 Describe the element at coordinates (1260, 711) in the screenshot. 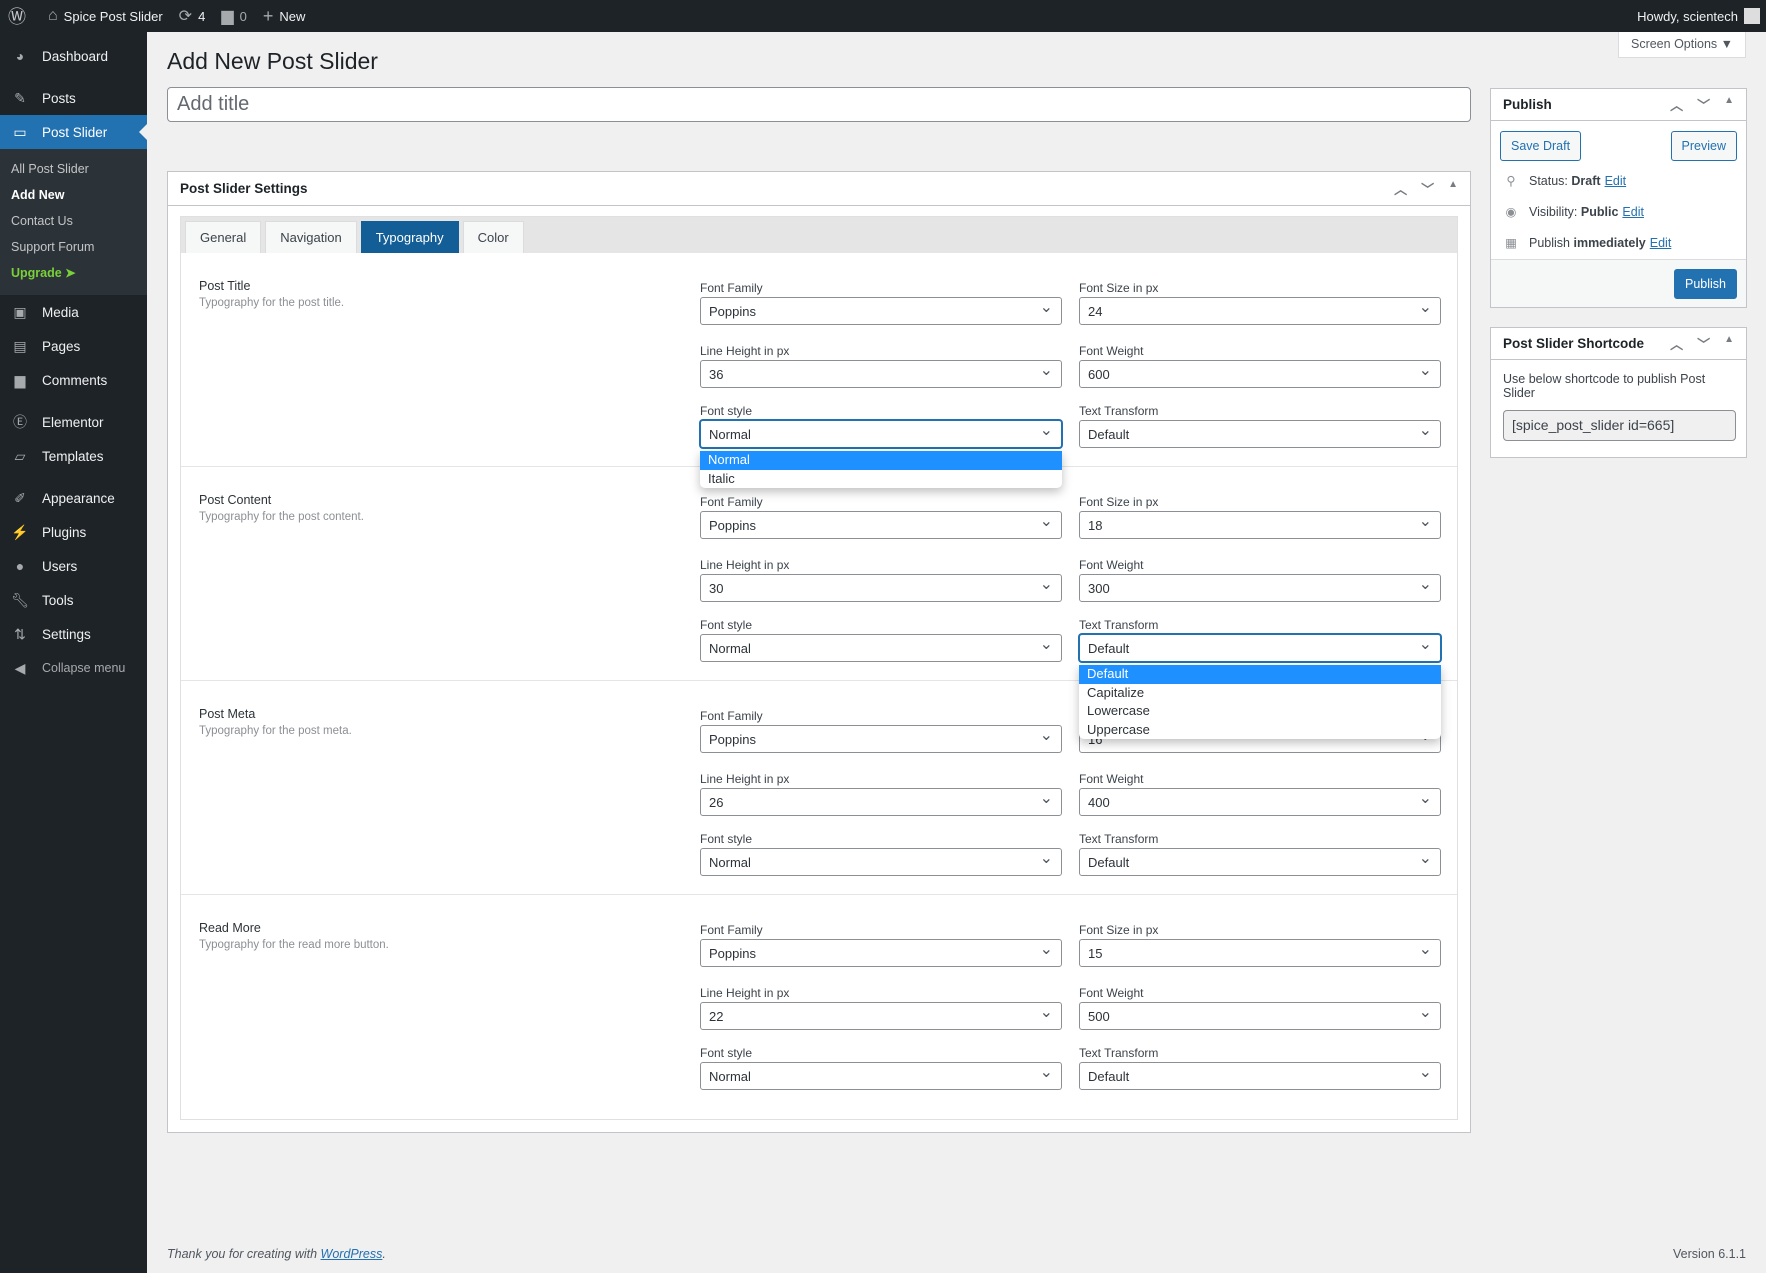

I see `dropdown-option: Lowercase` at that location.